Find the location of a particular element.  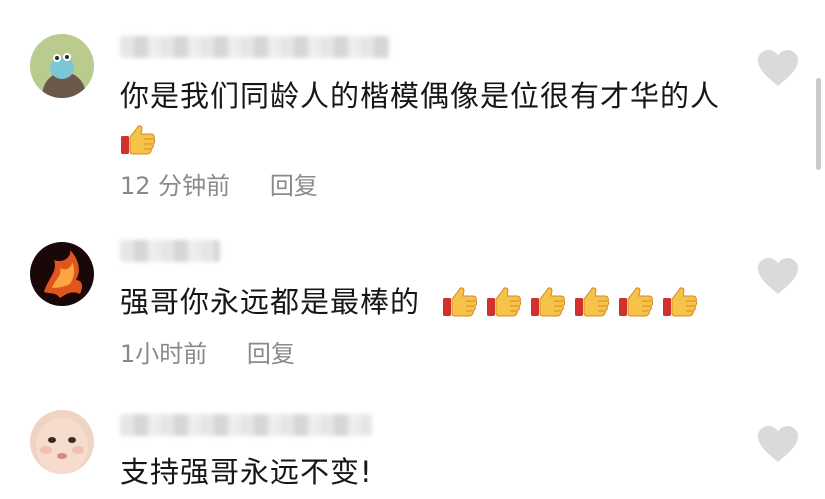

comment-time: 12 分钟前 is located at coordinates (175, 186).